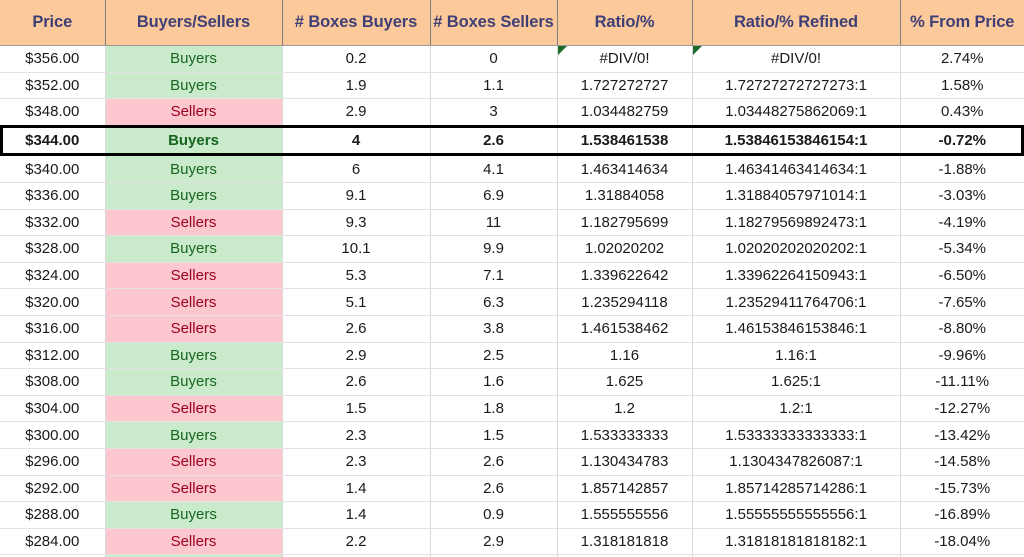  Describe the element at coordinates (494, 86) in the screenshot. I see `cell-boxes-sellers: 1.1` at that location.